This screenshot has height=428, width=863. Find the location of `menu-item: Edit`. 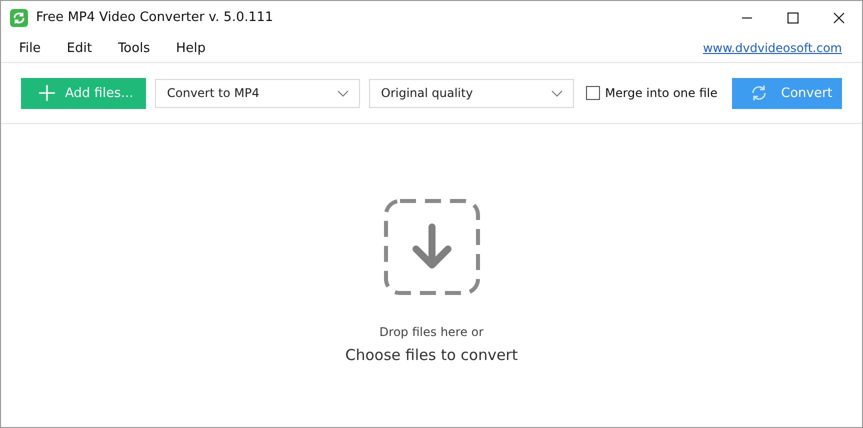

menu-item: Edit is located at coordinates (79, 48).